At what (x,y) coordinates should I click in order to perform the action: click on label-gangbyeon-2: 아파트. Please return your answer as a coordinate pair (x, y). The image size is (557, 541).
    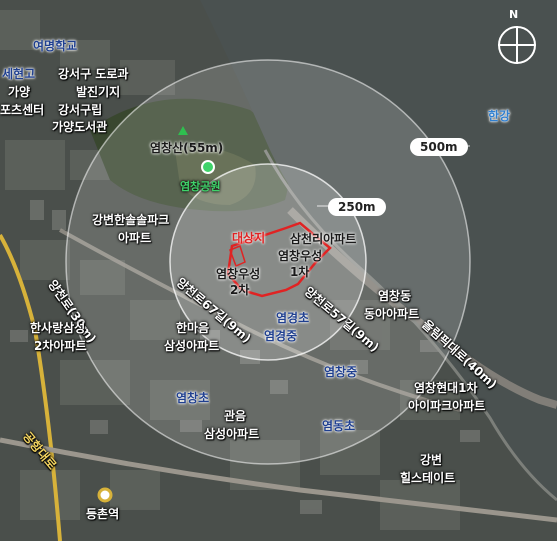
    Looking at the image, I should click on (135, 238).